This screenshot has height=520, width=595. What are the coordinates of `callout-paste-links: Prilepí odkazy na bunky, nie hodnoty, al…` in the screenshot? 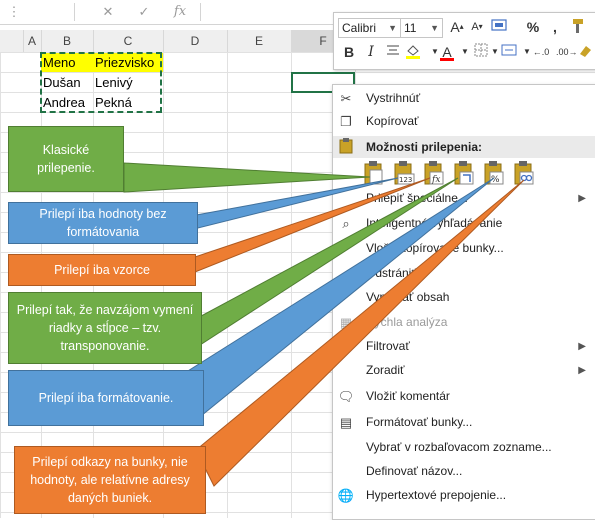 It's located at (110, 480).